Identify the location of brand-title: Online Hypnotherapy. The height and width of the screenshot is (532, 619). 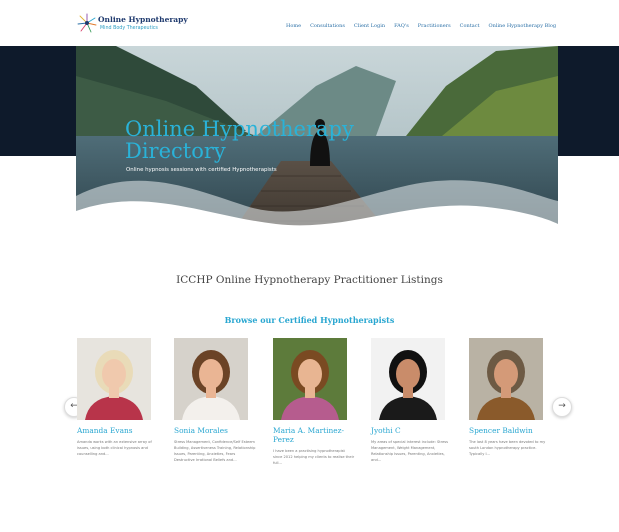
(143, 19).